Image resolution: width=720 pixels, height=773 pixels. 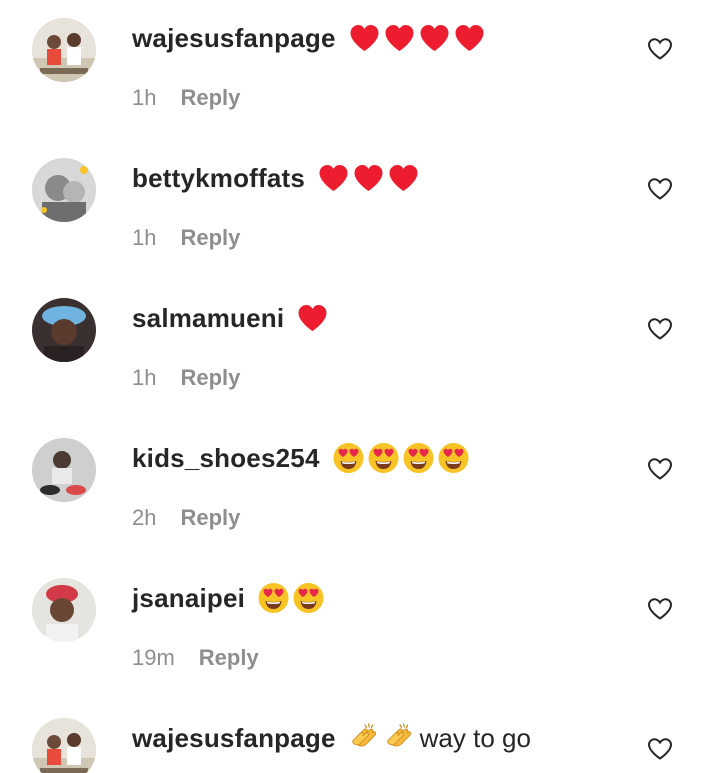 What do you see at coordinates (226, 458) in the screenshot?
I see `comment-username: kids_shoes254` at bounding box center [226, 458].